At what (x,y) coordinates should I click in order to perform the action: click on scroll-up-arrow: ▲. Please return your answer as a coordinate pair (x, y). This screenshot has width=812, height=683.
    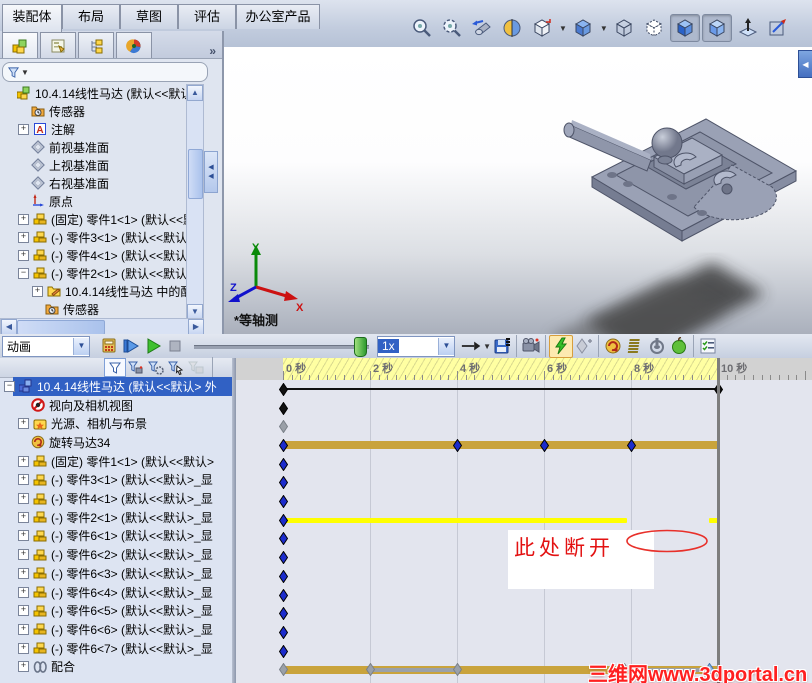
    Looking at the image, I should click on (195, 93).